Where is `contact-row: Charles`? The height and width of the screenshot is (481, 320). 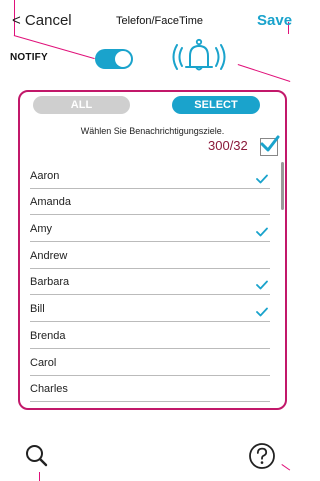
contact-row: Charles is located at coordinates (150, 389).